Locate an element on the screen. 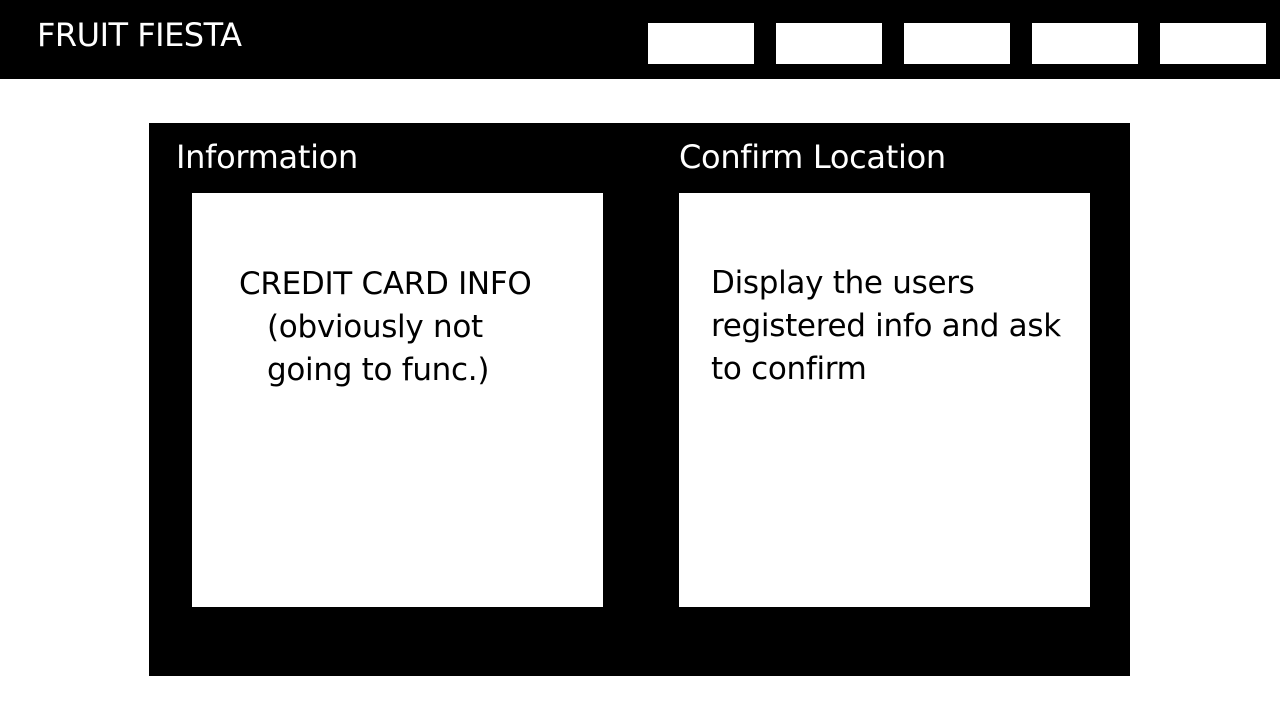  confirm-location-line-3: to confirm is located at coordinates (789, 369).